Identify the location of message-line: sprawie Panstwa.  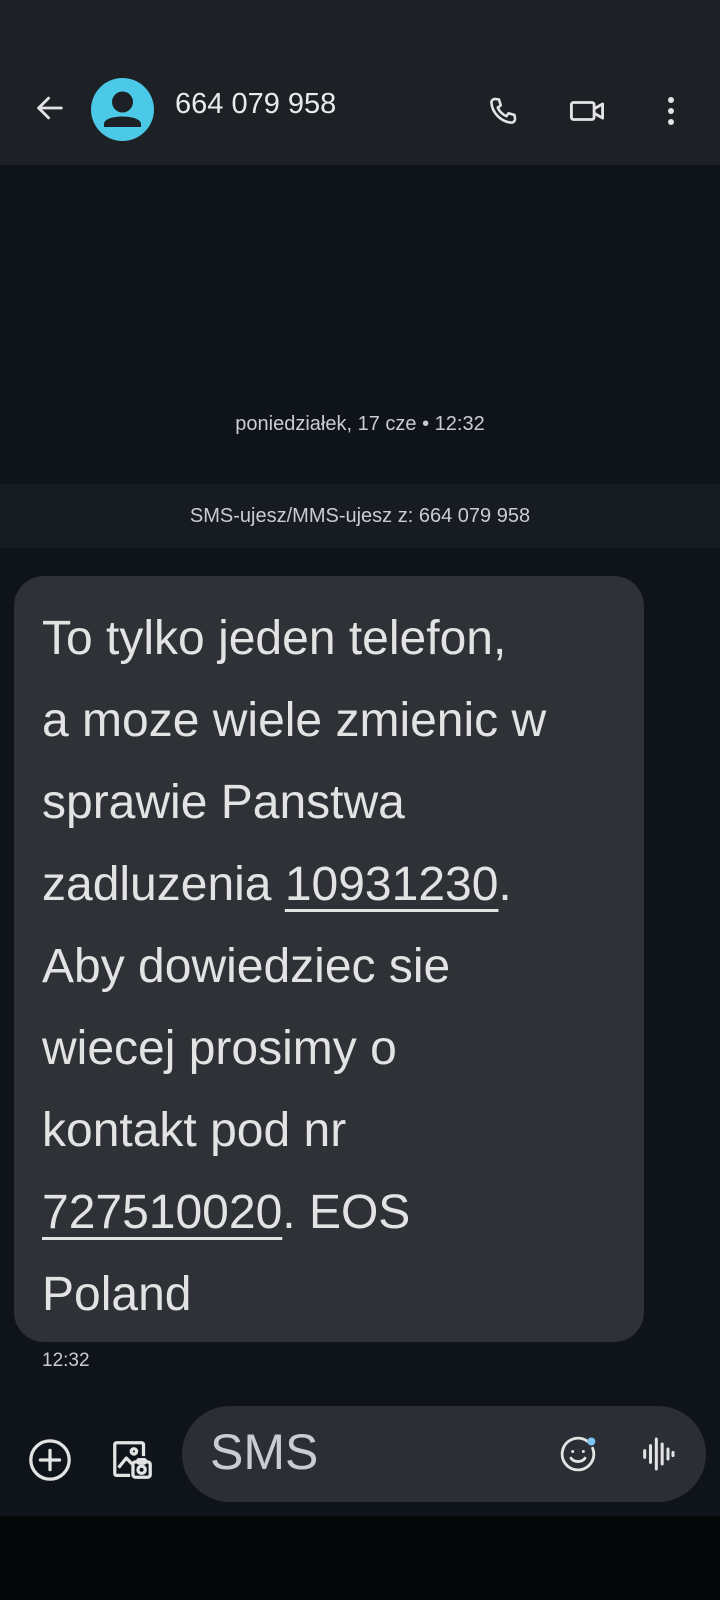
(333, 803).